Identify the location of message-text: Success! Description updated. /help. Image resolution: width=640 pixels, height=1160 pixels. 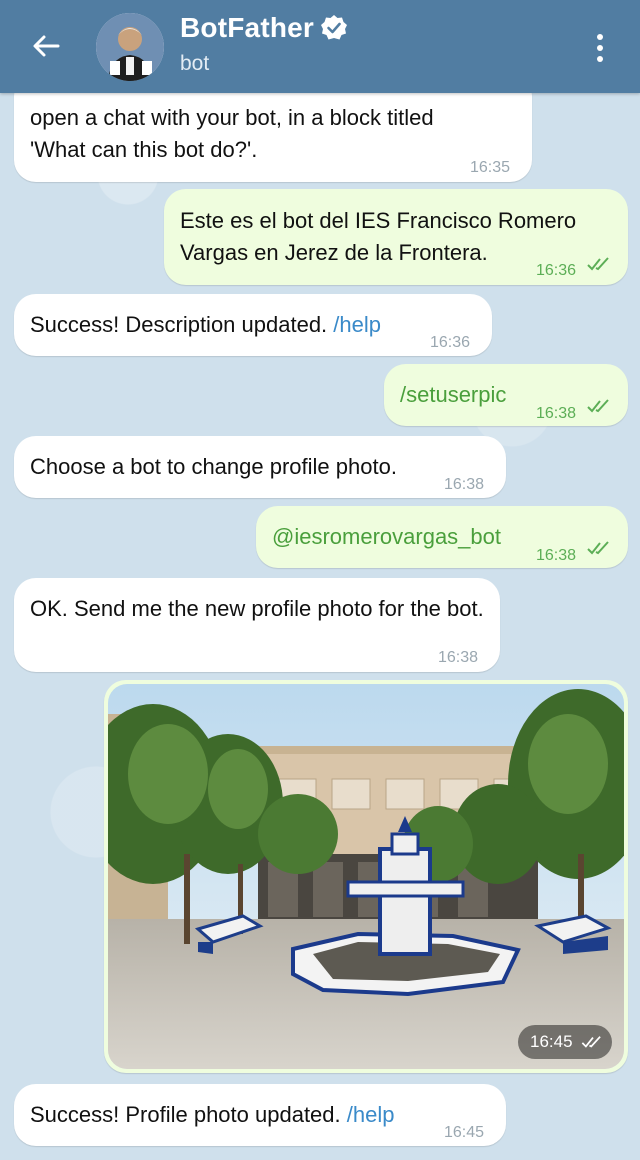
(205, 325).